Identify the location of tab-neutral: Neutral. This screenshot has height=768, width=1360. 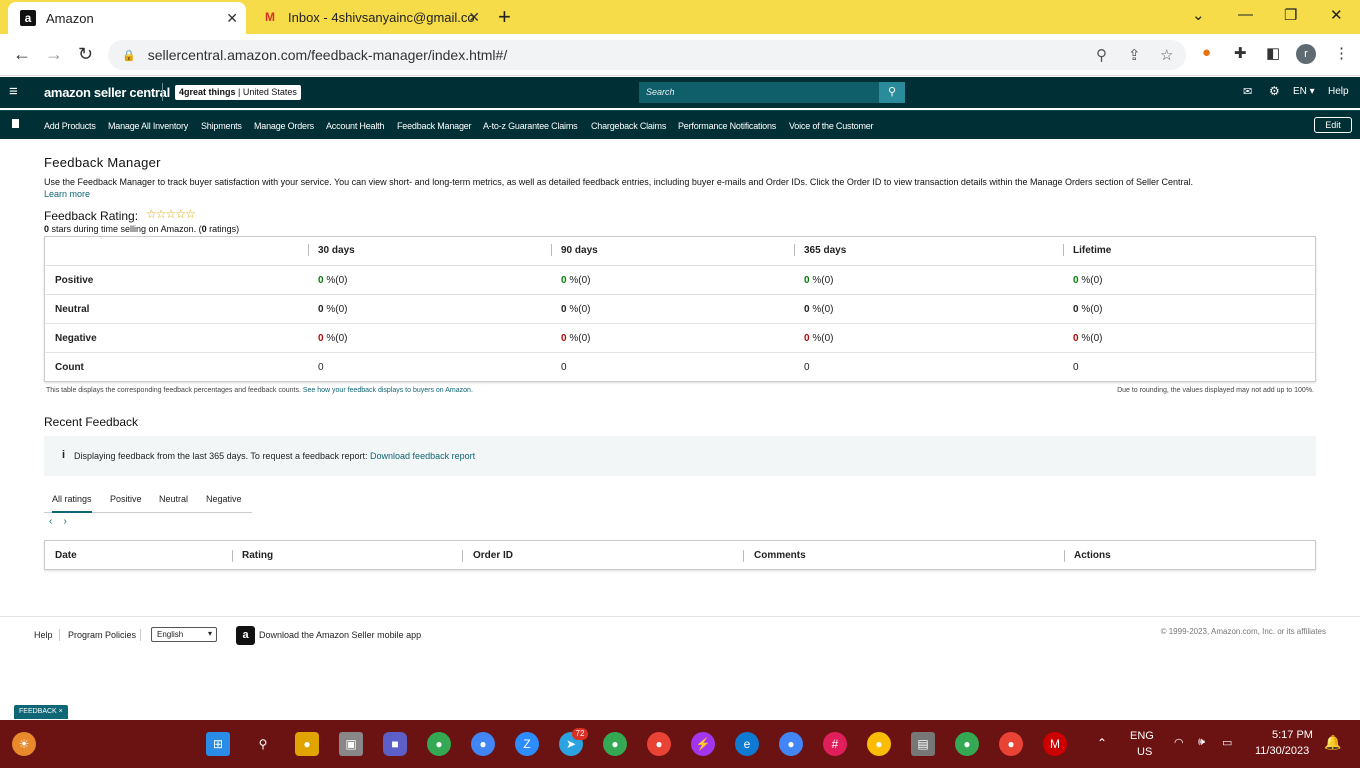
(173, 499).